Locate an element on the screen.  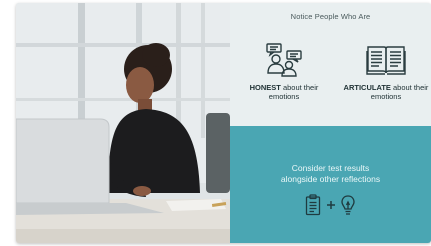
open-book-icon is located at coordinates (383, 60).